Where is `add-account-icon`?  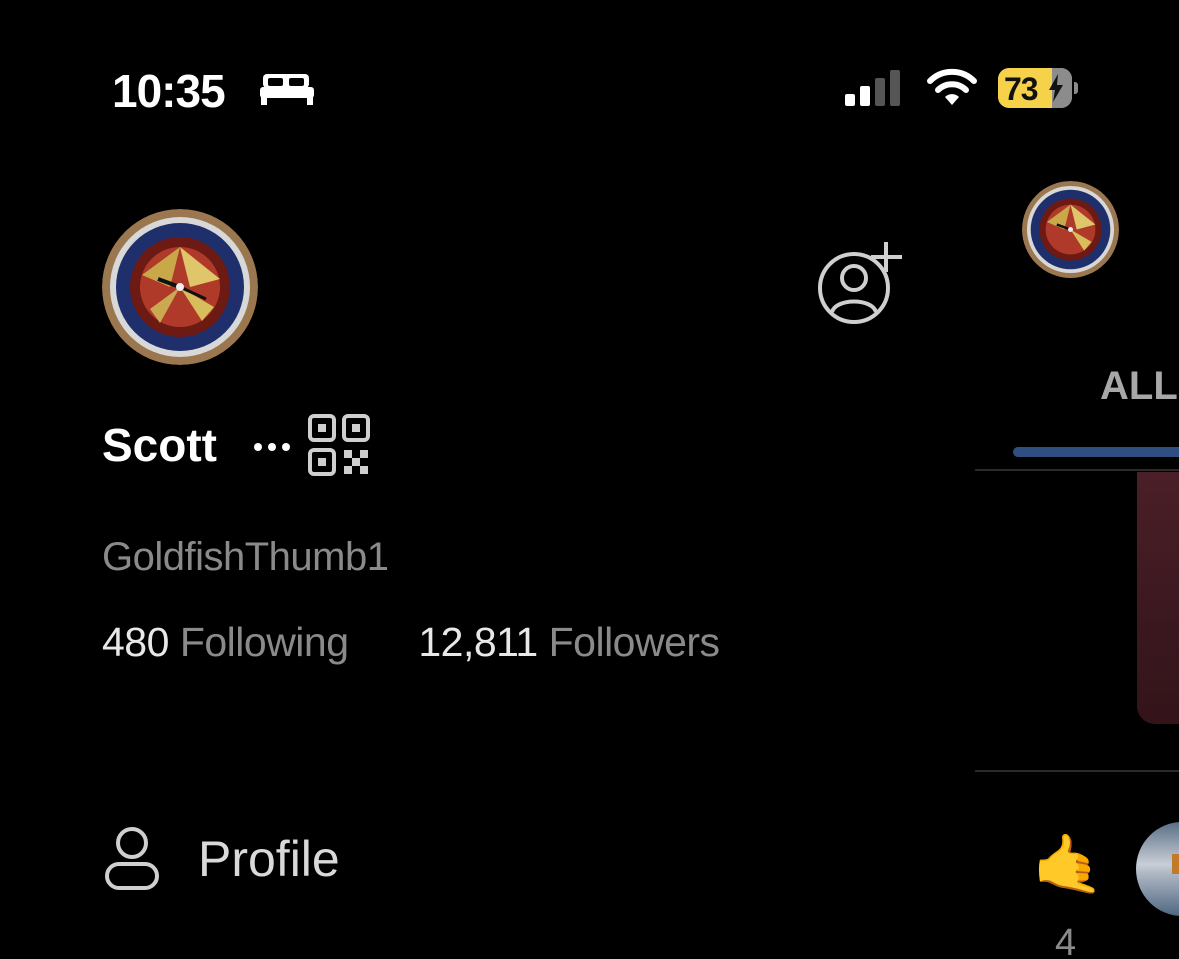 add-account-icon is located at coordinates (862, 282).